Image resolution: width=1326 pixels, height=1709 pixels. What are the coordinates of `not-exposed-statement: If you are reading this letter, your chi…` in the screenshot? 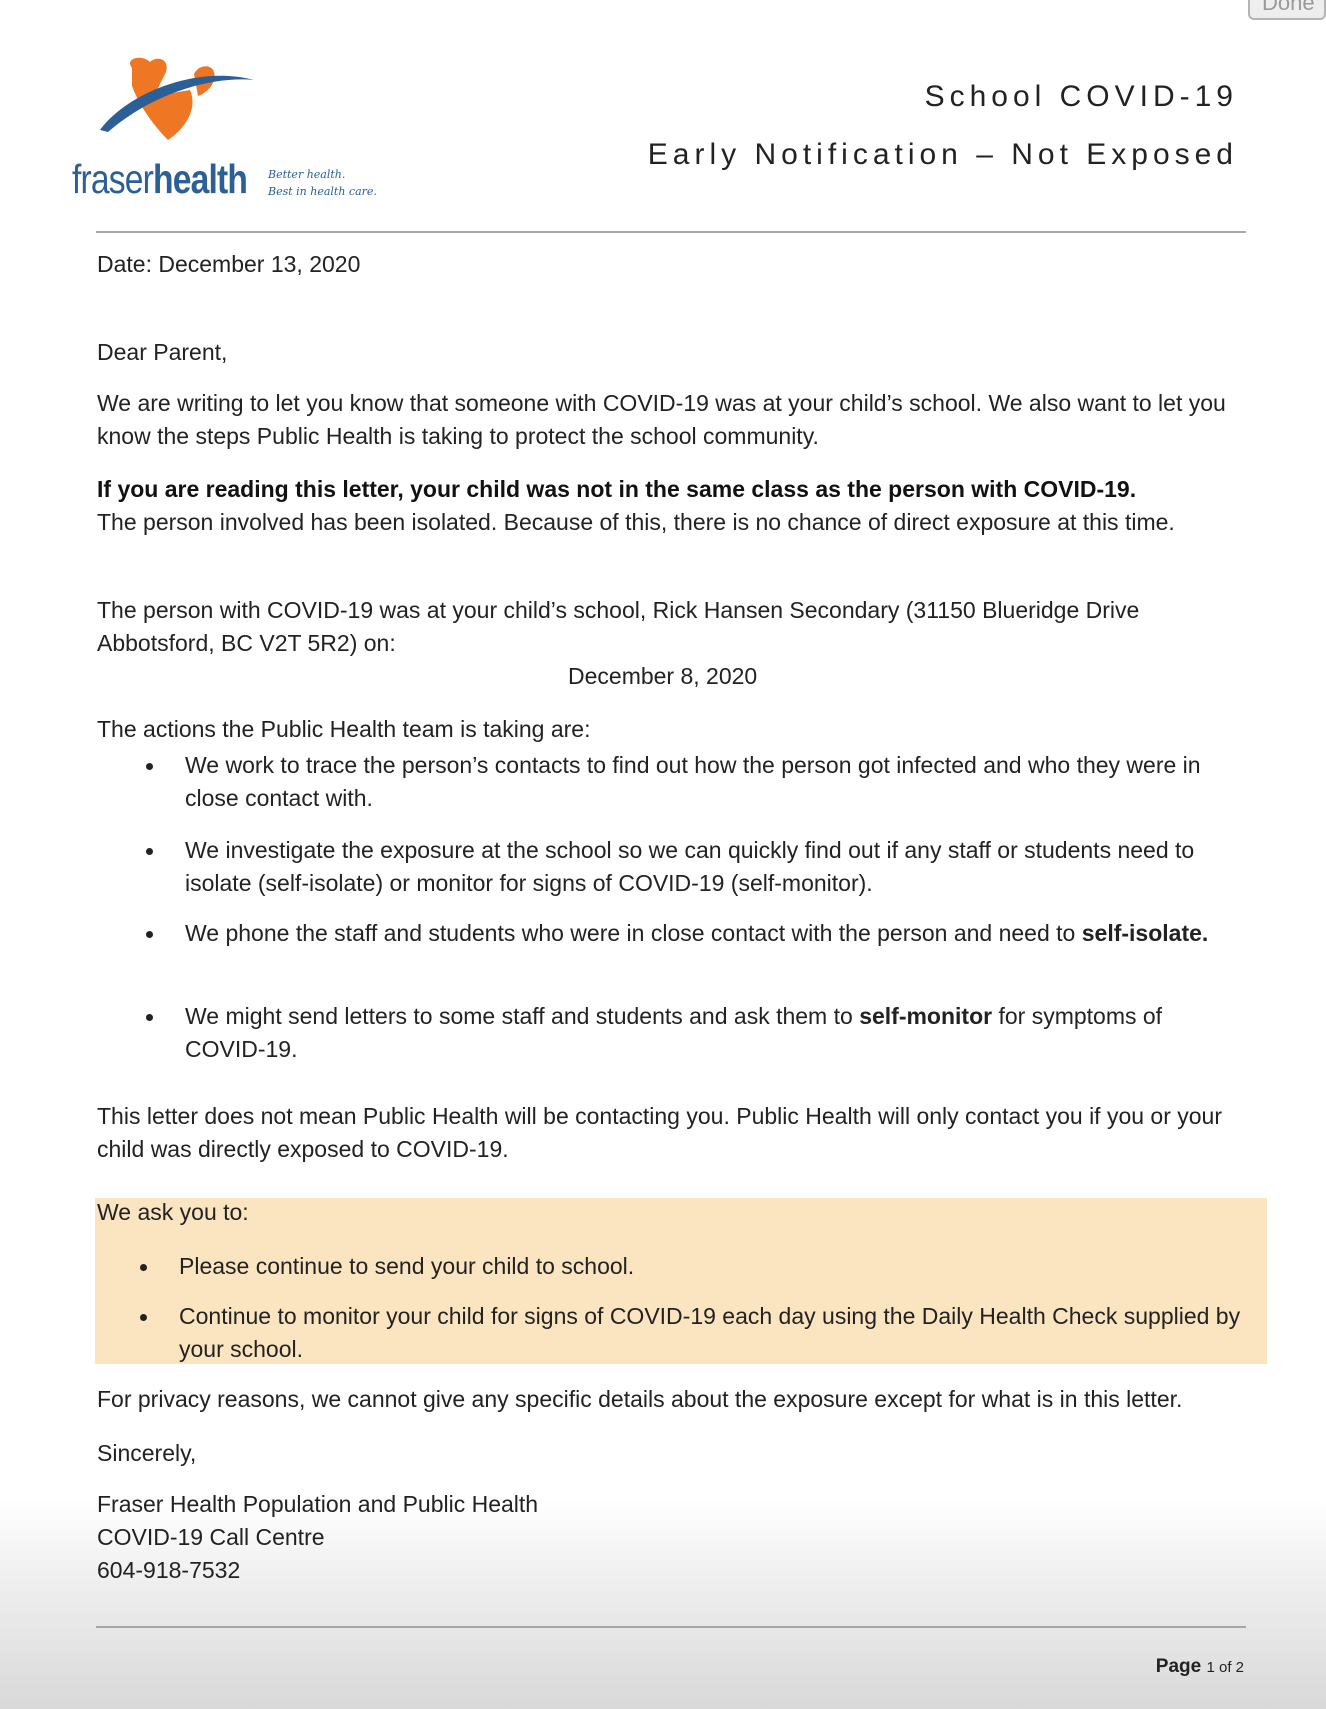 It's located at (617, 489).